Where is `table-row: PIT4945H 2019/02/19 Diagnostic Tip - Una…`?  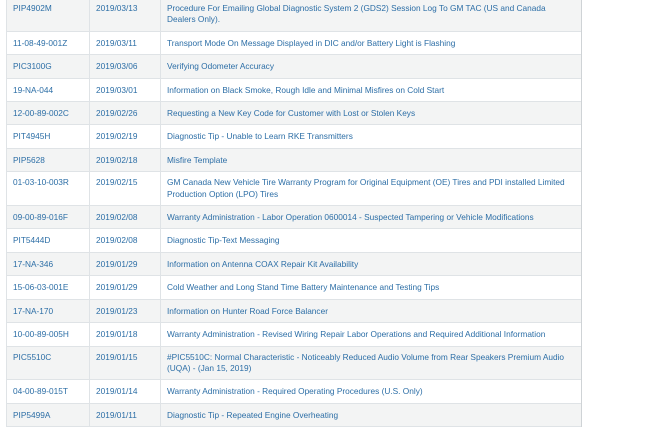 table-row: PIT4945H 2019/02/19 Diagnostic Tip - Una… is located at coordinates (293, 137).